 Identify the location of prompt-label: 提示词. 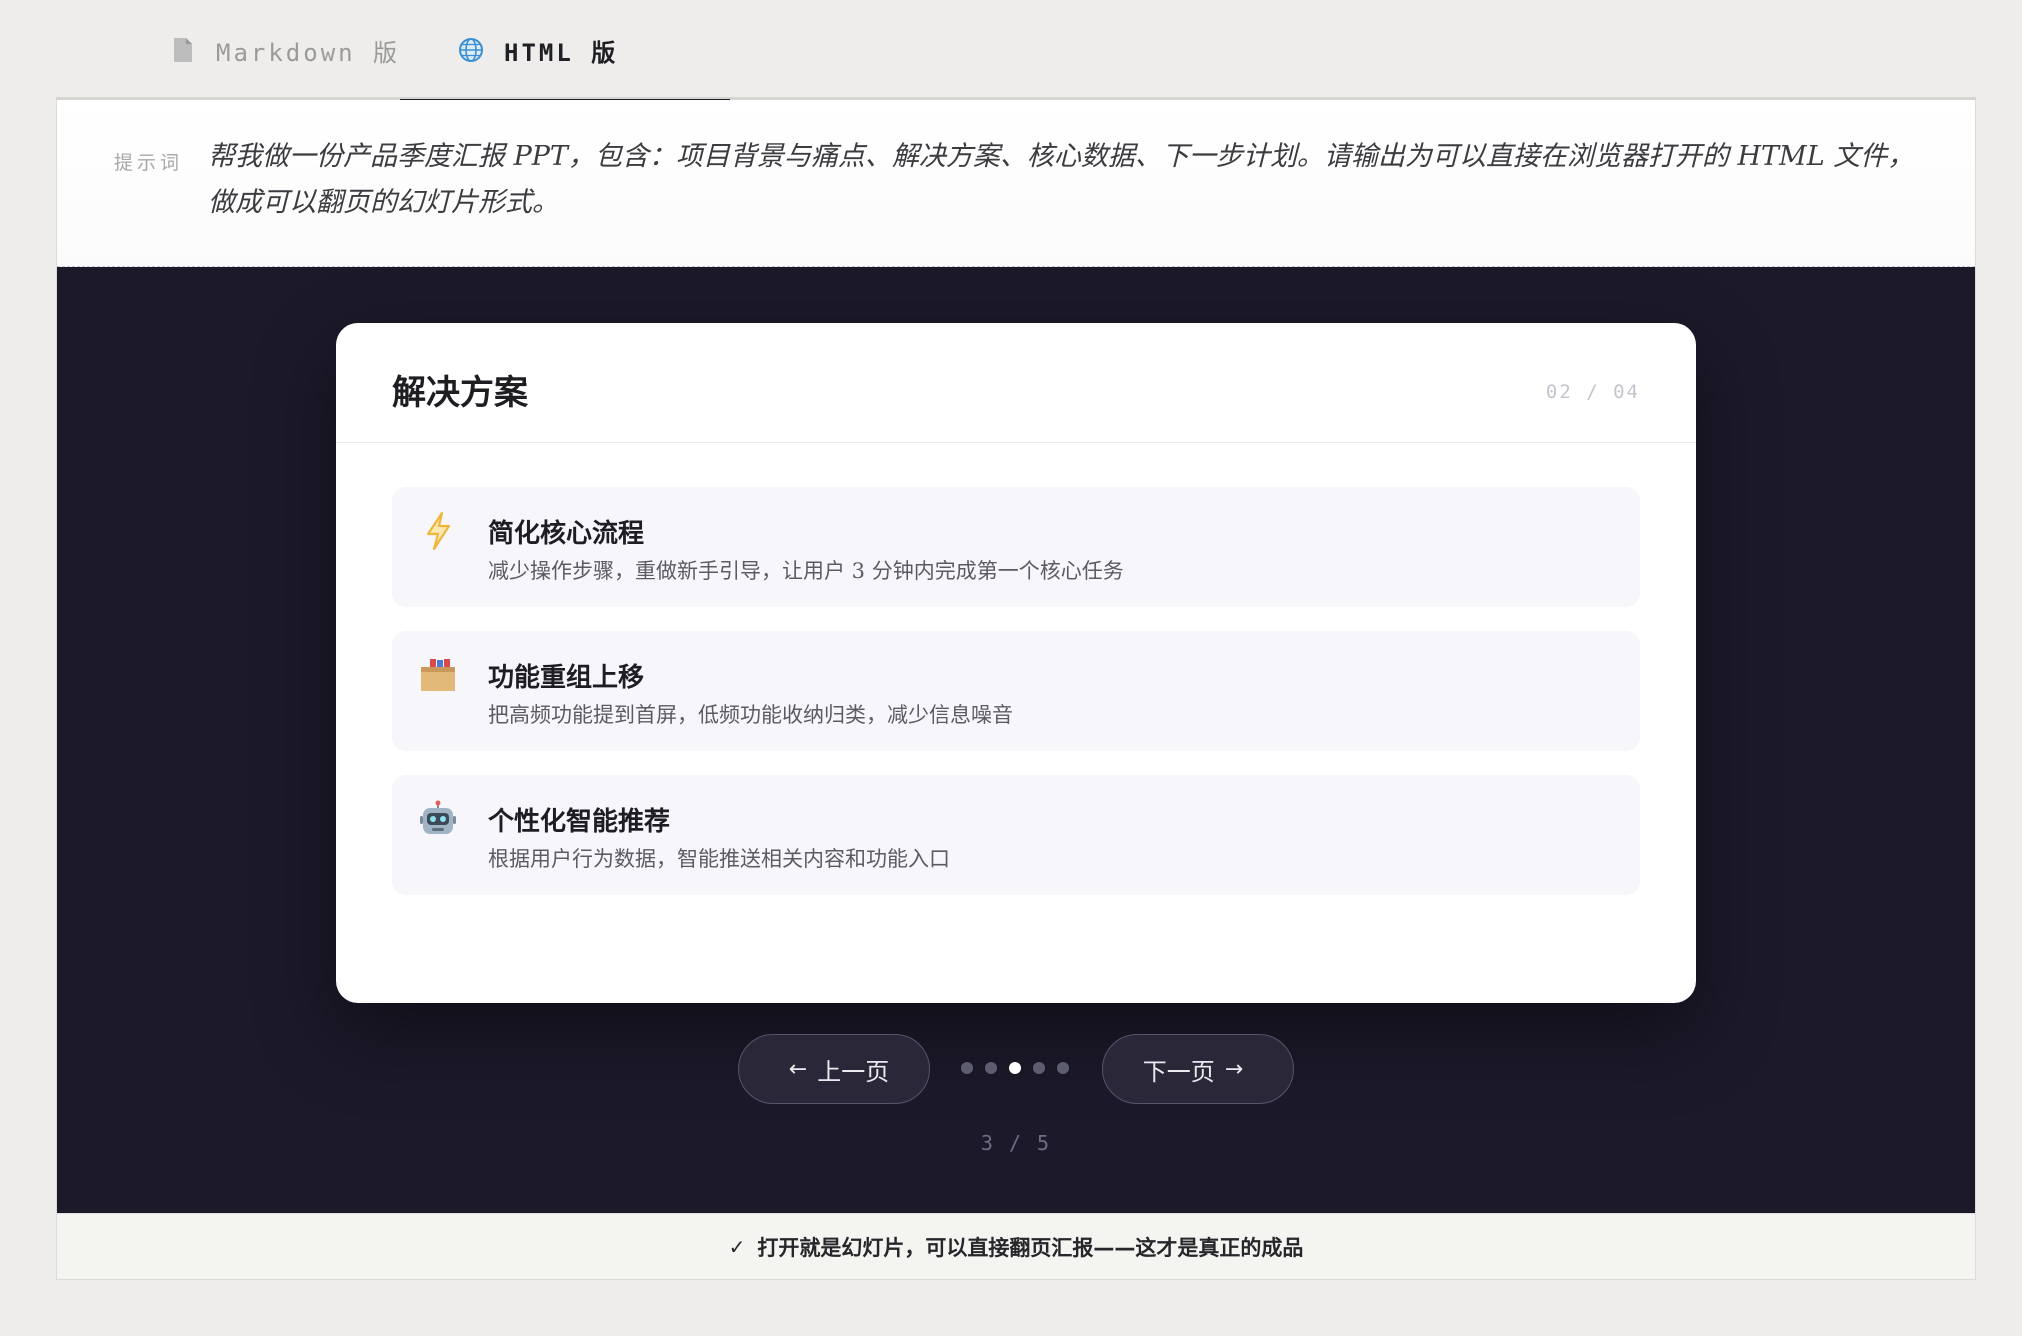
(149, 163).